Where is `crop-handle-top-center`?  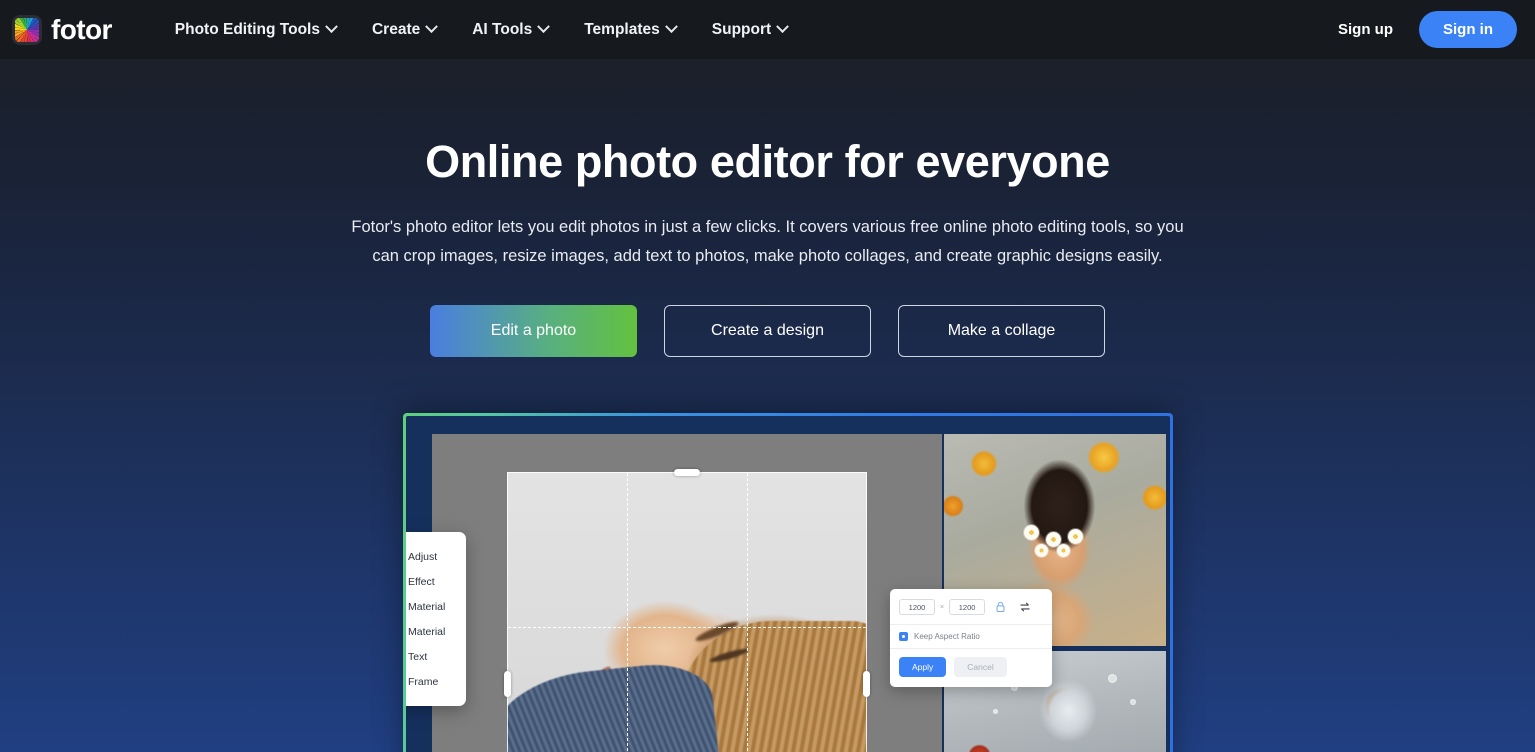 crop-handle-top-center is located at coordinates (687, 472).